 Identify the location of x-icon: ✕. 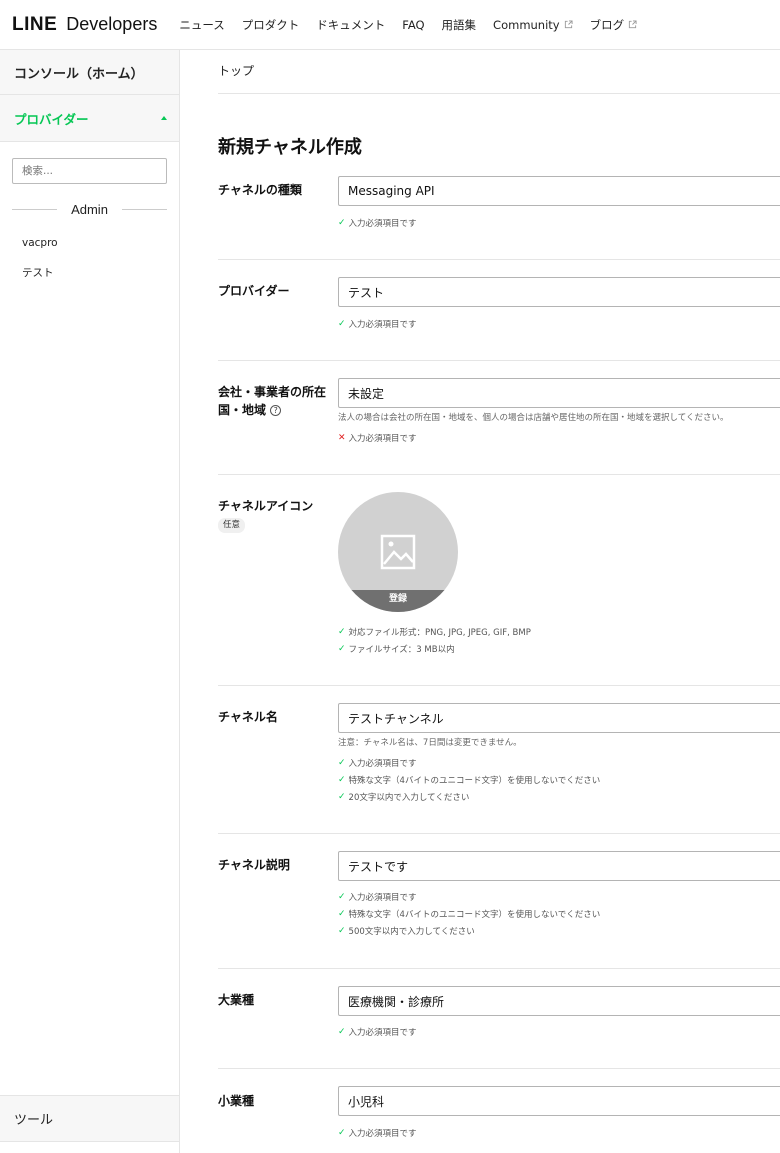
(342, 438).